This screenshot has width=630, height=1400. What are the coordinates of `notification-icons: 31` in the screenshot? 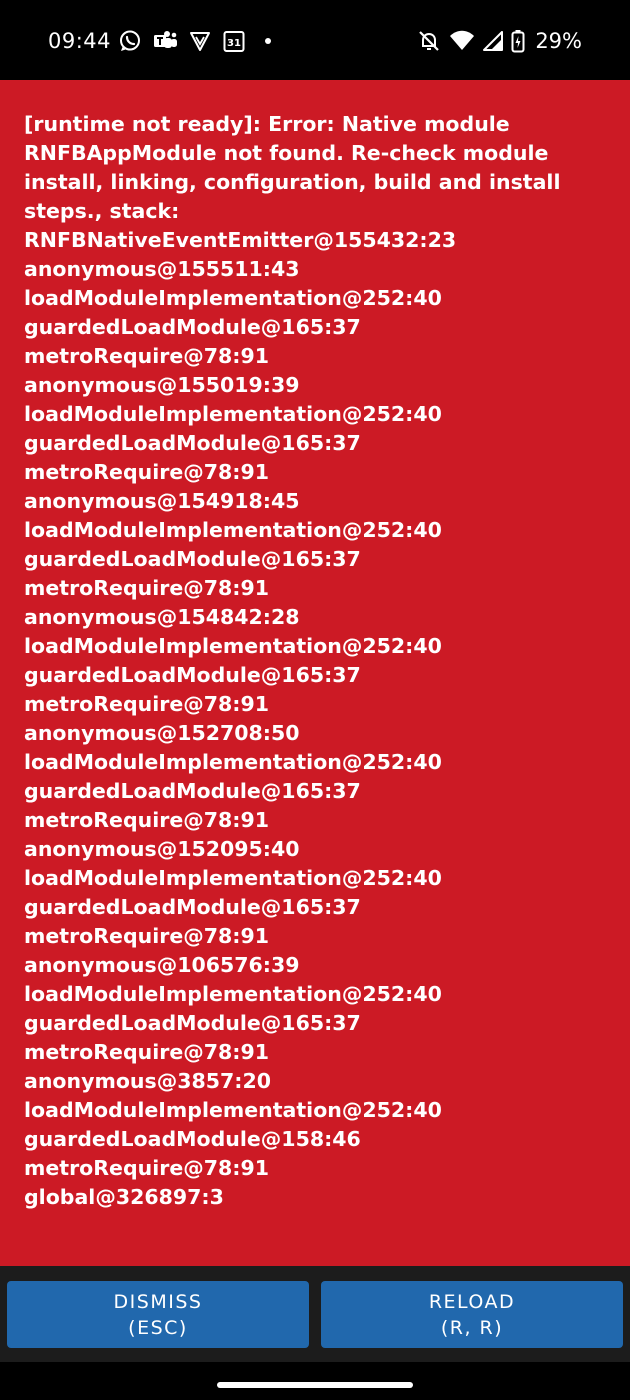 It's located at (195, 41).